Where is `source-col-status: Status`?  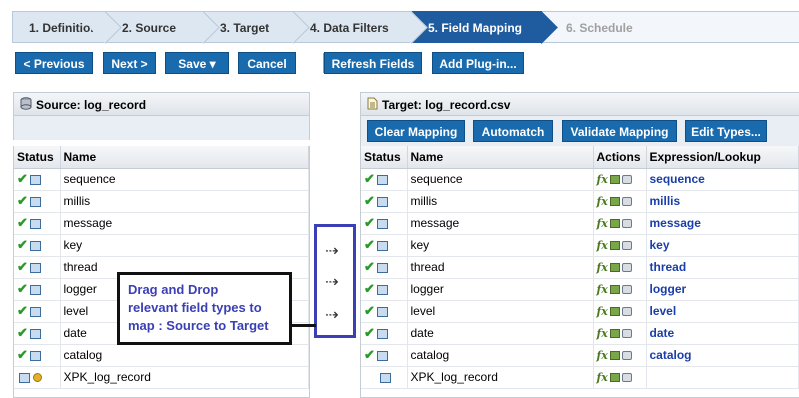 source-col-status: Status is located at coordinates (37, 157).